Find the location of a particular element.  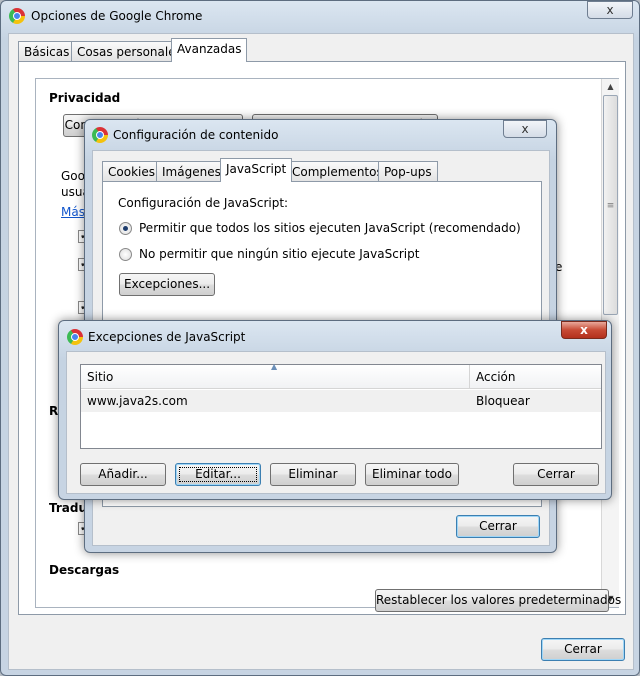

column-header-action: Acción is located at coordinates (535, 377).